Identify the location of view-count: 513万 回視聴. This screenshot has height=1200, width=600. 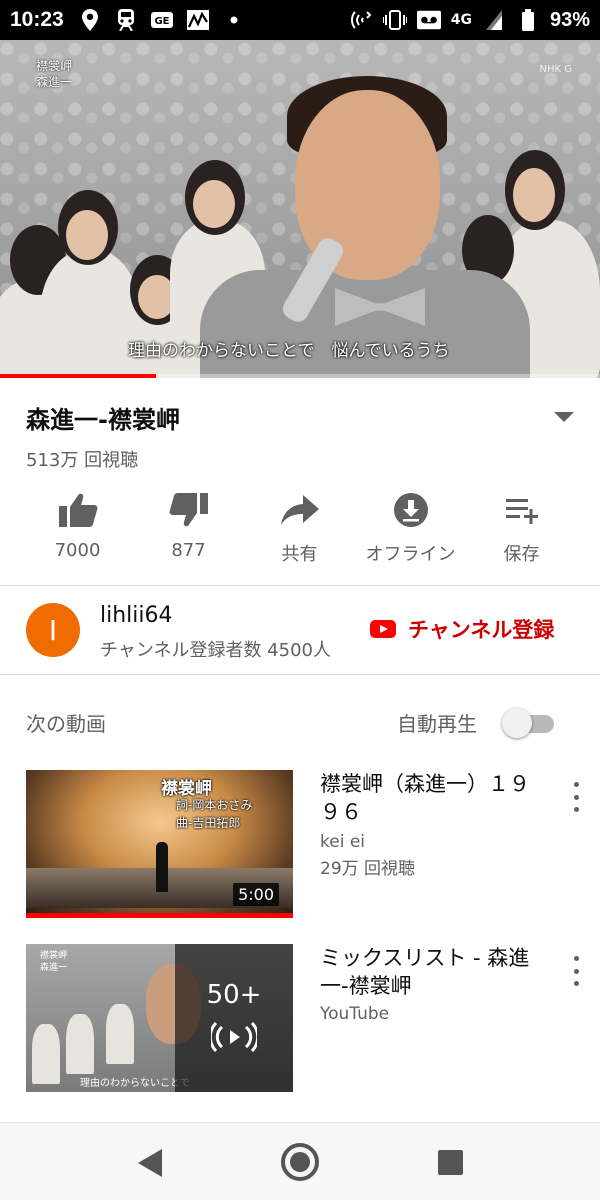
(82, 460).